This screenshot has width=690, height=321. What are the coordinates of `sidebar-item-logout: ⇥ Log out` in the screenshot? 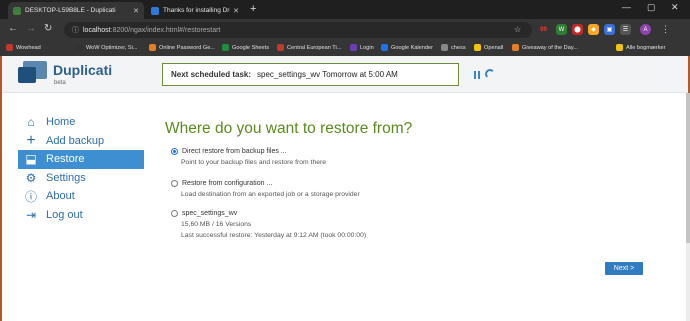 It's located at (81, 215).